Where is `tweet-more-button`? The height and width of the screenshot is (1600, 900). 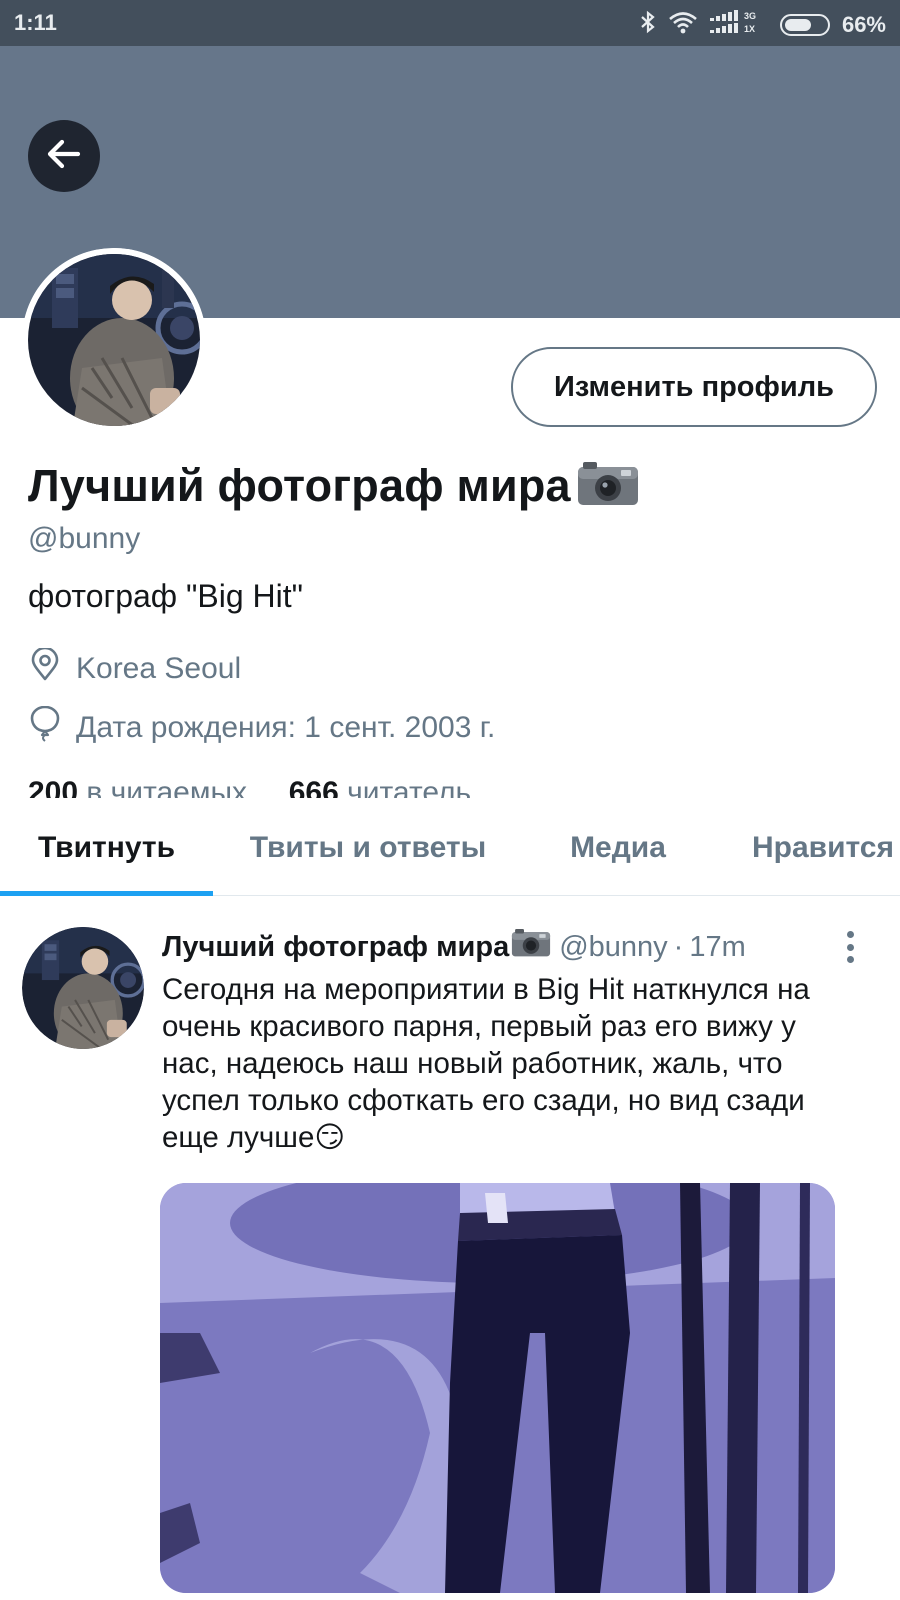
tweet-more-button is located at coordinates (850, 947).